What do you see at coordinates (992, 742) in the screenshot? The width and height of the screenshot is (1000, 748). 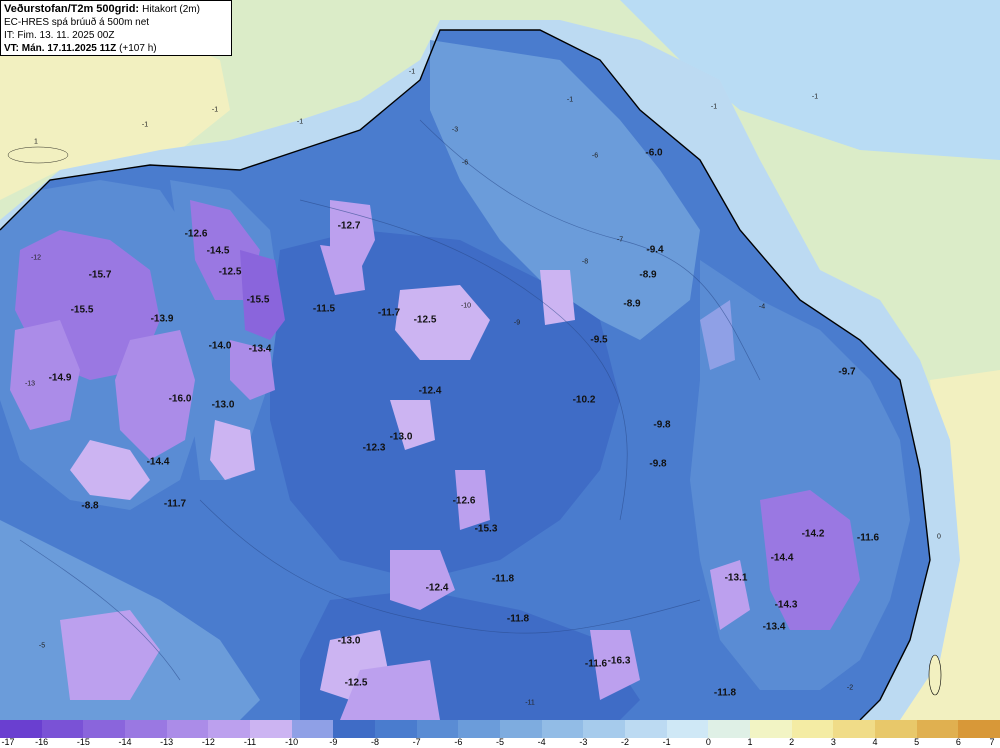 I see `colorbar-tick-label: 7` at bounding box center [992, 742].